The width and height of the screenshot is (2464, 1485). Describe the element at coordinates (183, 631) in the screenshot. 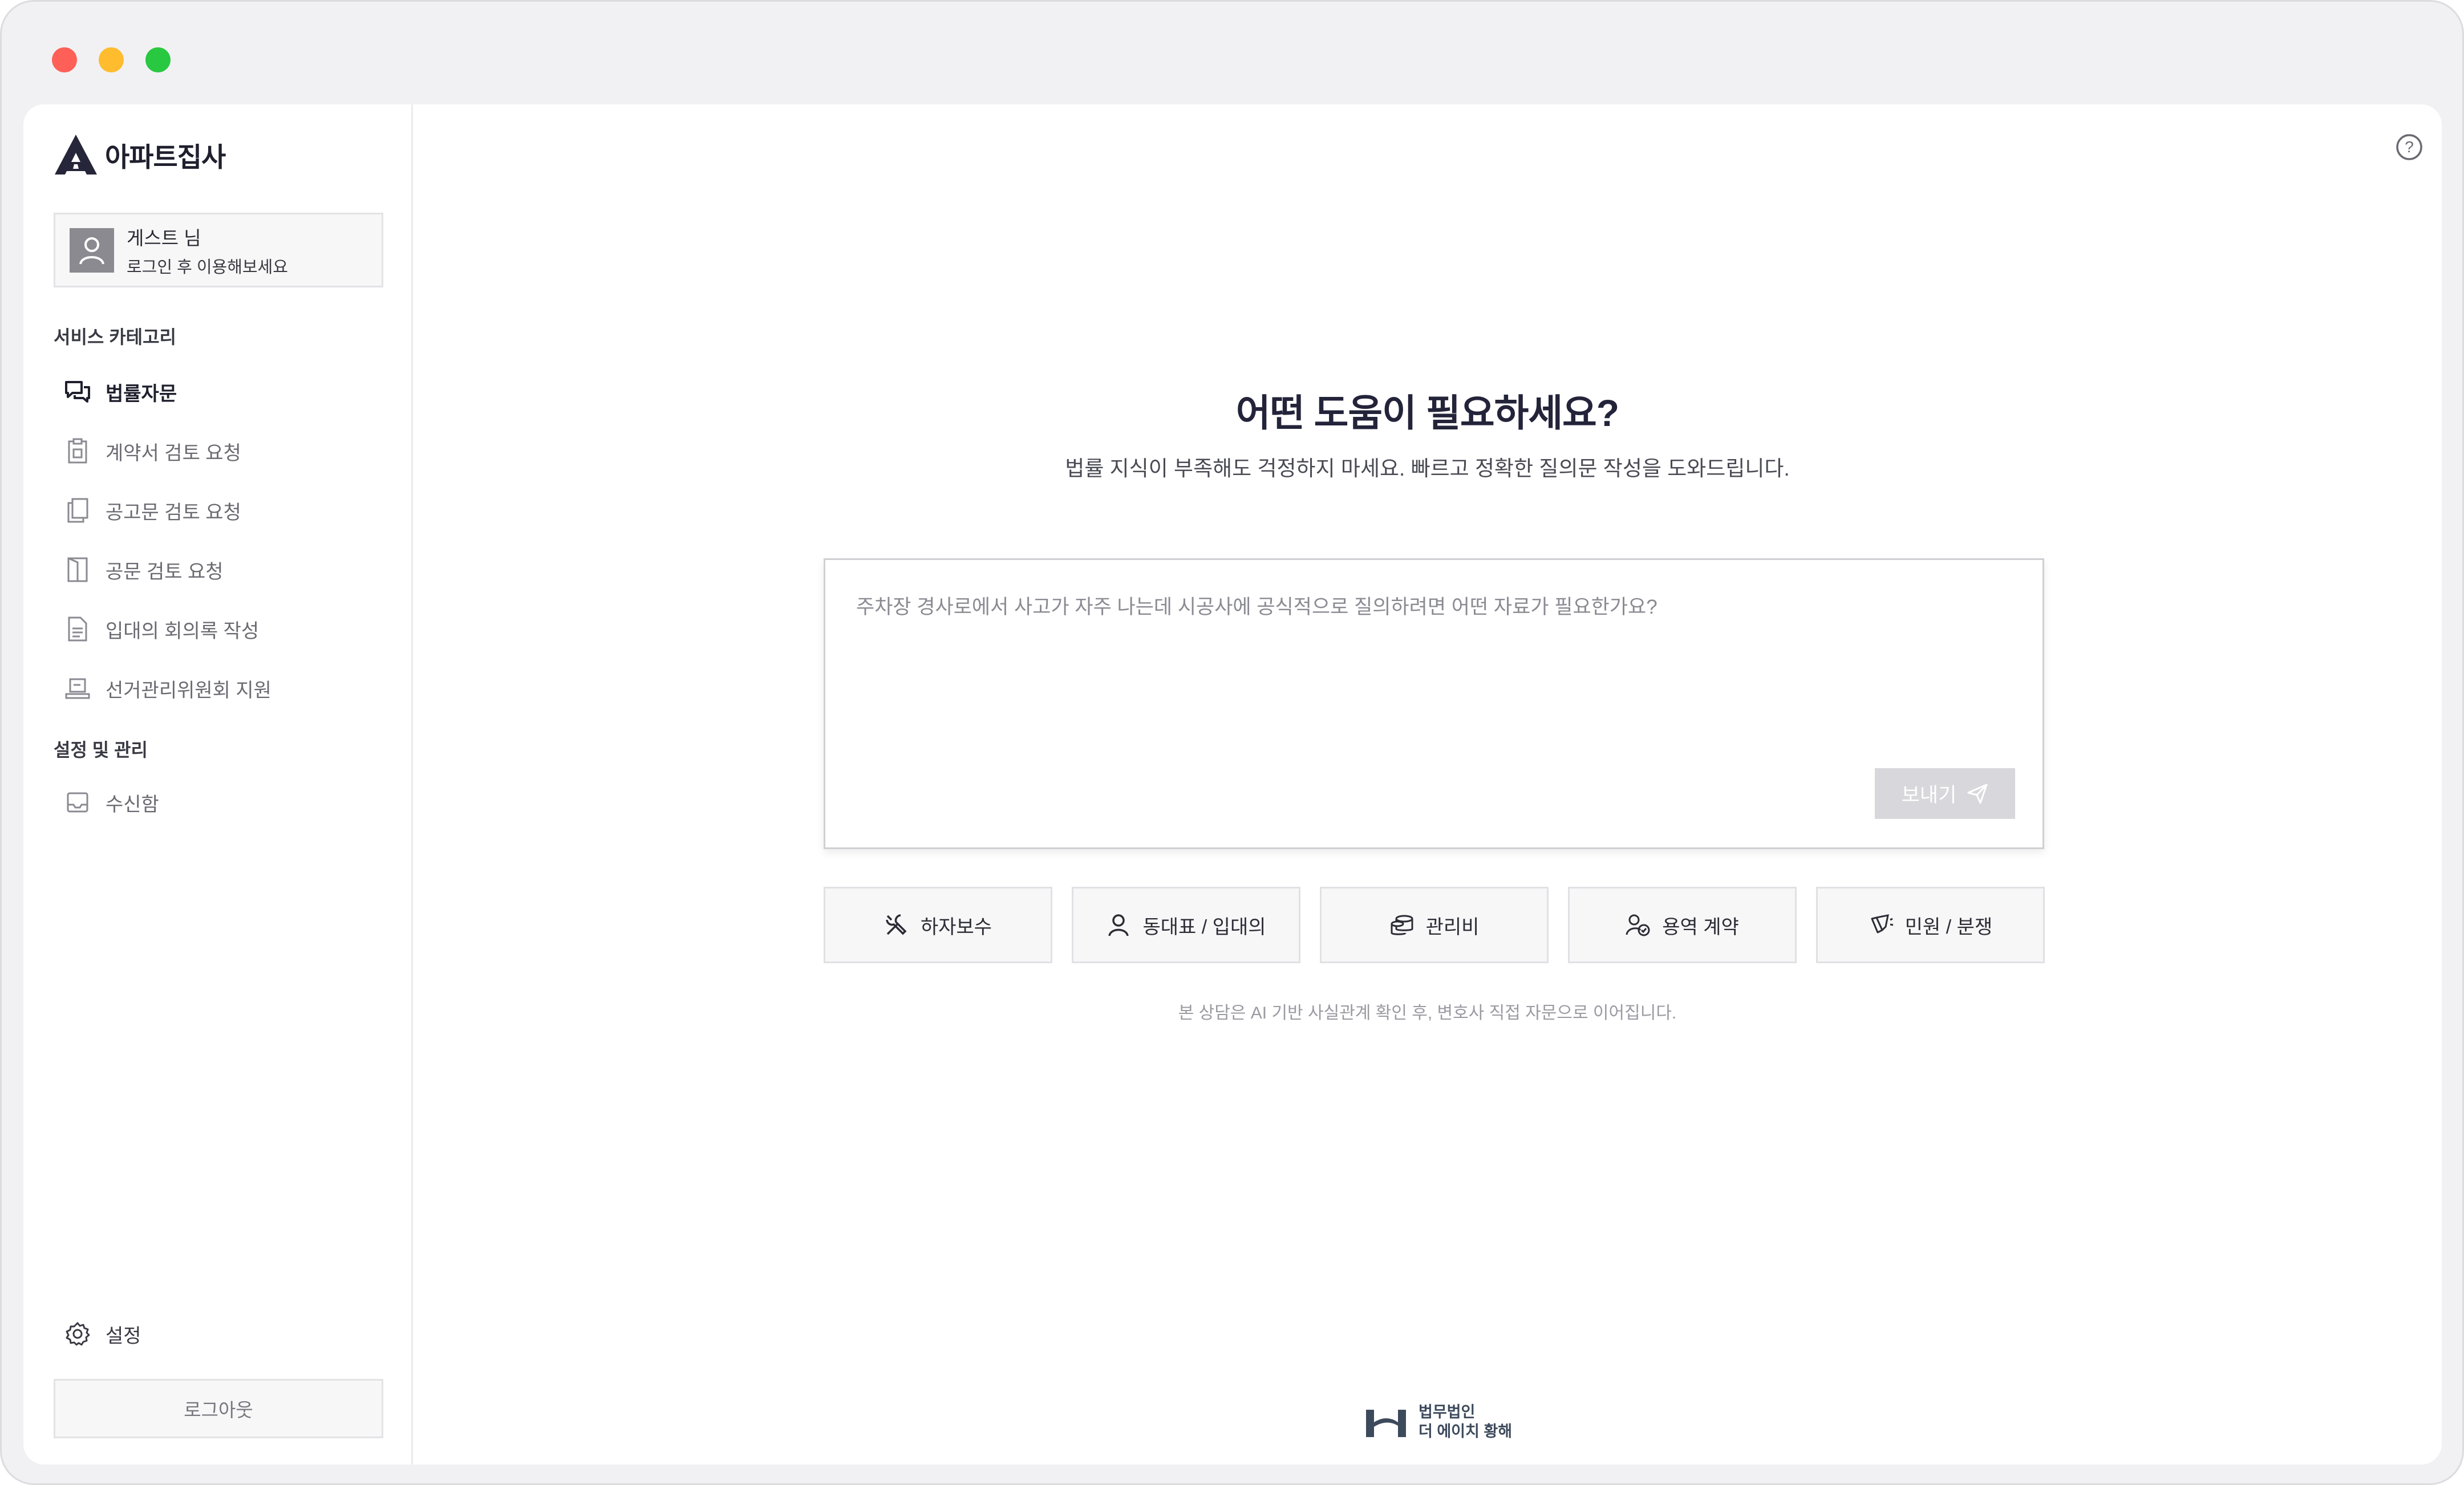

I see `sidebar-item-label: 입대의 회의록 작성` at that location.